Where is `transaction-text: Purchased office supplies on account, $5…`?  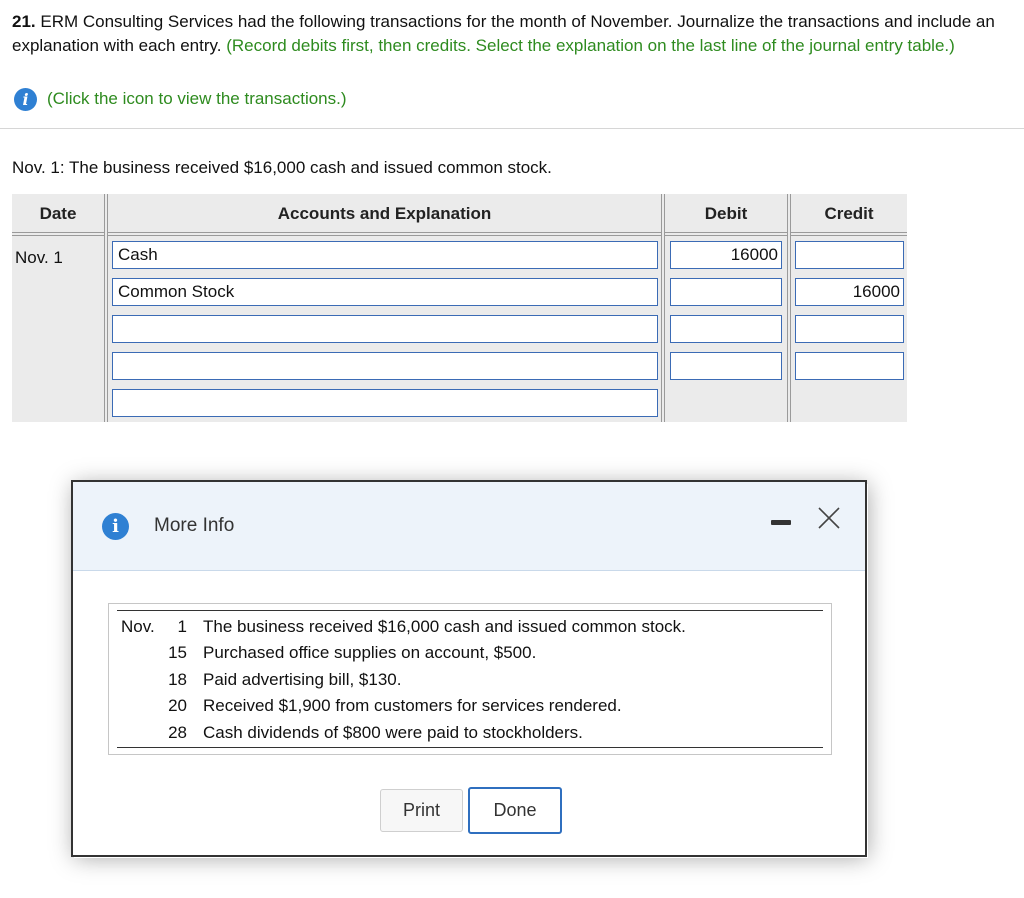
transaction-text: Purchased office supplies on account, $5… is located at coordinates (370, 652).